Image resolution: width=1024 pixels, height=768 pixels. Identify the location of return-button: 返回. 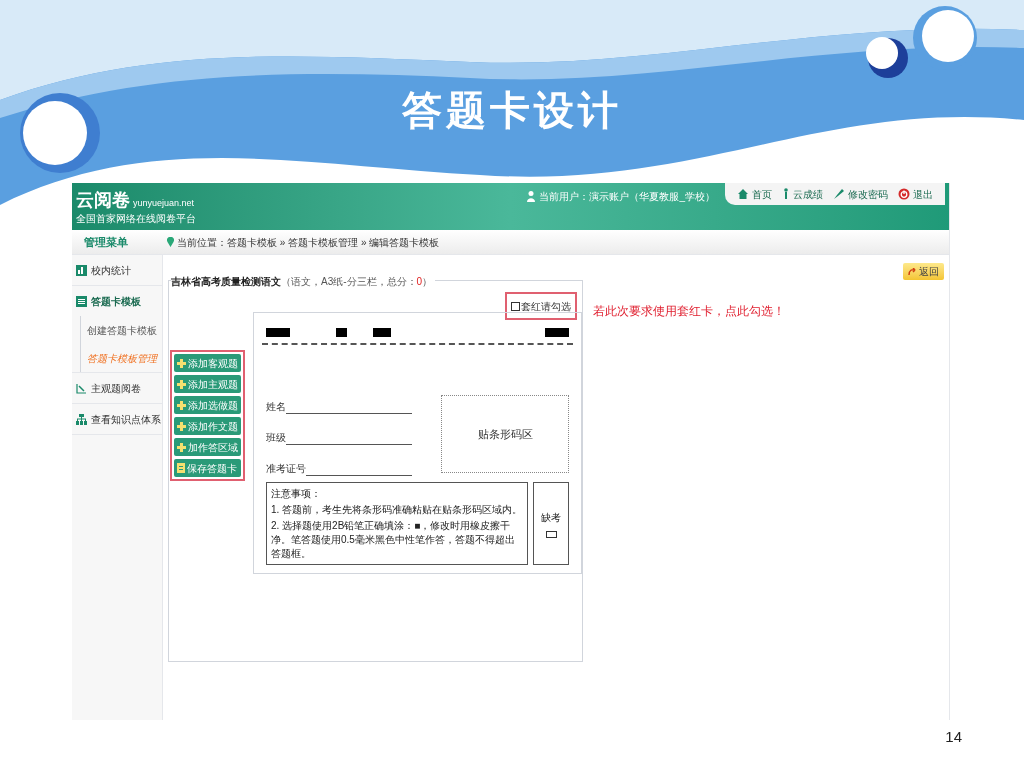
(923, 271).